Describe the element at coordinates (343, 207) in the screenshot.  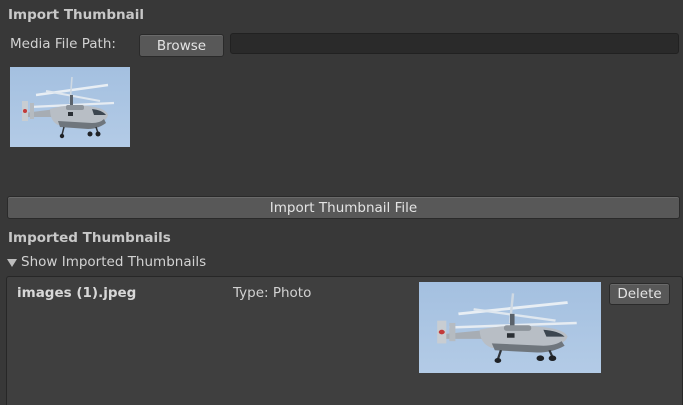
I see `import-thumbnail-file-button: Import Thumbnail File` at that location.